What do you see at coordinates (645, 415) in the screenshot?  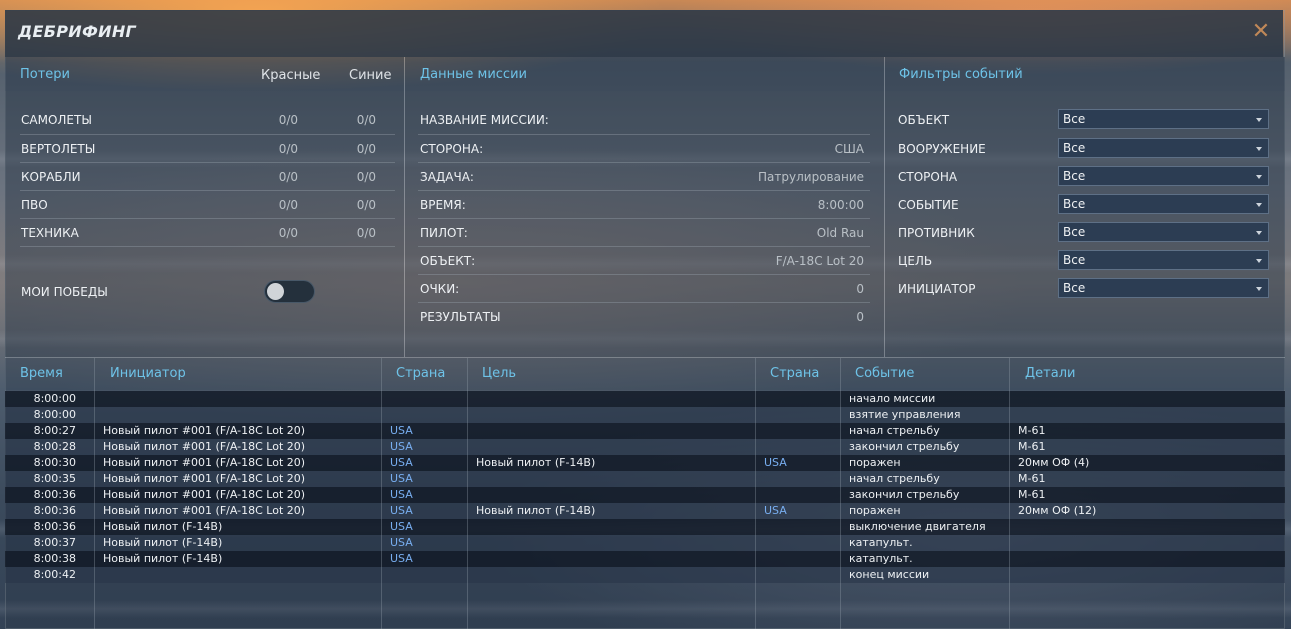 I see `table-row: 8:00:00 взятие управления` at bounding box center [645, 415].